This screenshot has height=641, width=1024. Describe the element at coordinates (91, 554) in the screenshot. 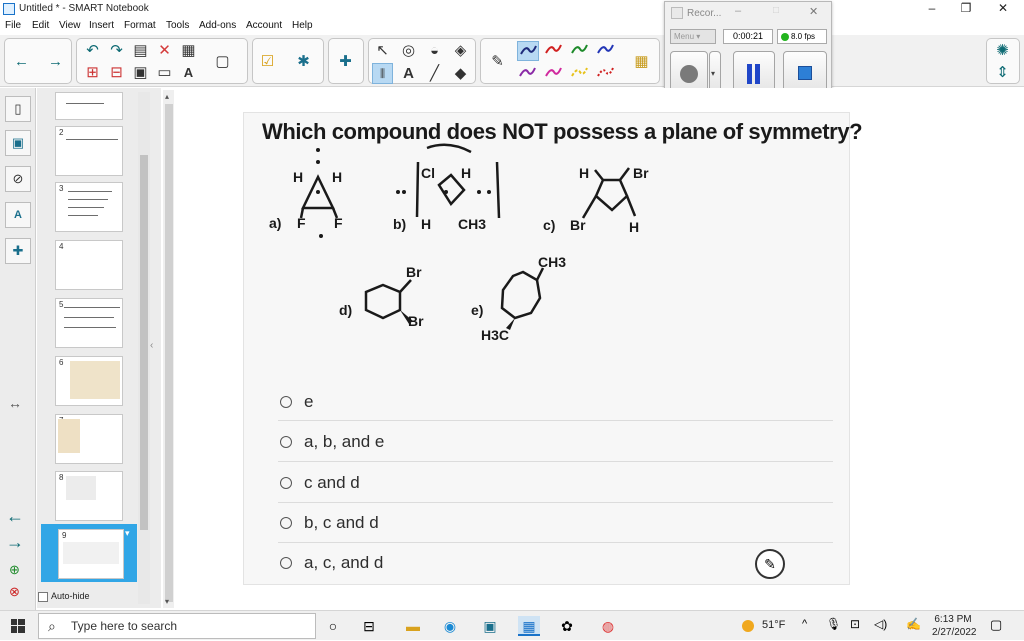

I see `page-thumbnail-selected: 9` at that location.